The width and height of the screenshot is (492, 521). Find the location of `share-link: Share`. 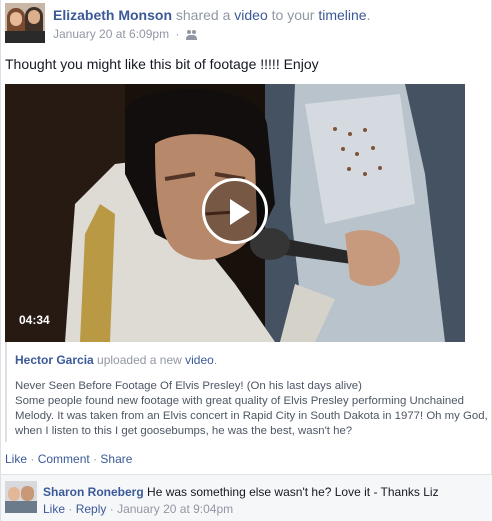

share-link: Share is located at coordinates (116, 459).